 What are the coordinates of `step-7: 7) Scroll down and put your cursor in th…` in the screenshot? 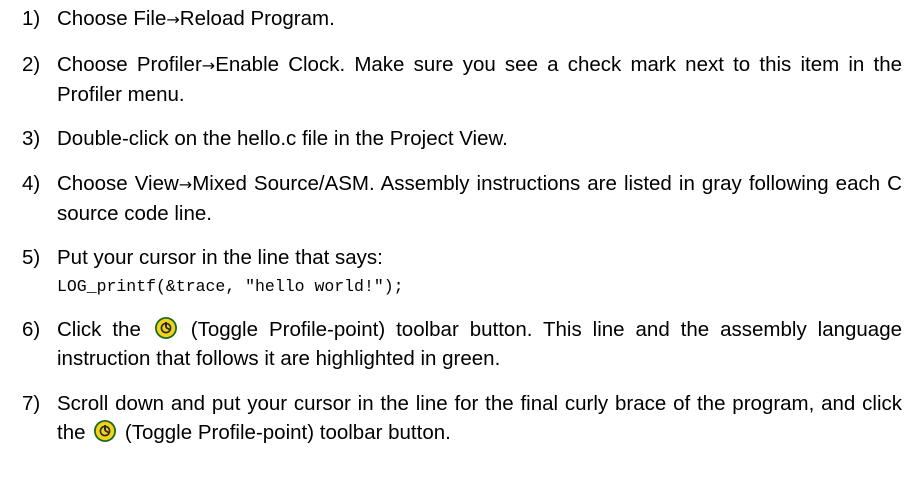 It's located at (462, 418).